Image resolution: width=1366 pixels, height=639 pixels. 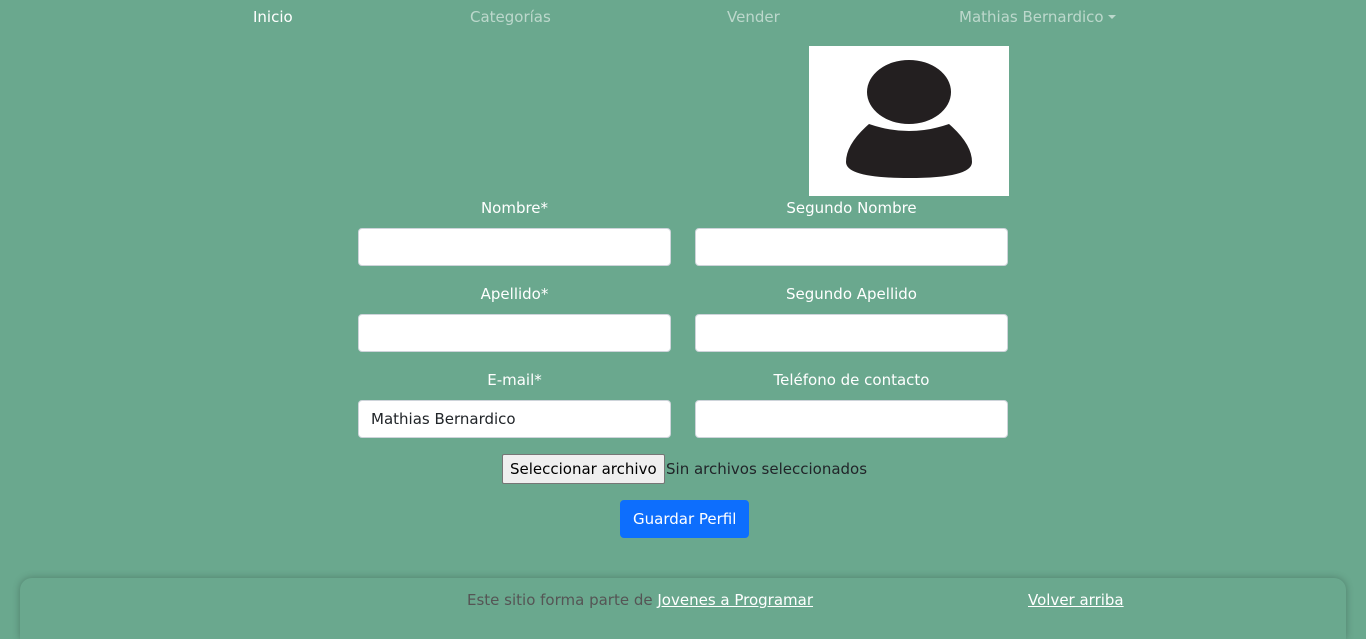 What do you see at coordinates (560, 600) in the screenshot?
I see `footer-text: Este sitio forma parte de` at bounding box center [560, 600].